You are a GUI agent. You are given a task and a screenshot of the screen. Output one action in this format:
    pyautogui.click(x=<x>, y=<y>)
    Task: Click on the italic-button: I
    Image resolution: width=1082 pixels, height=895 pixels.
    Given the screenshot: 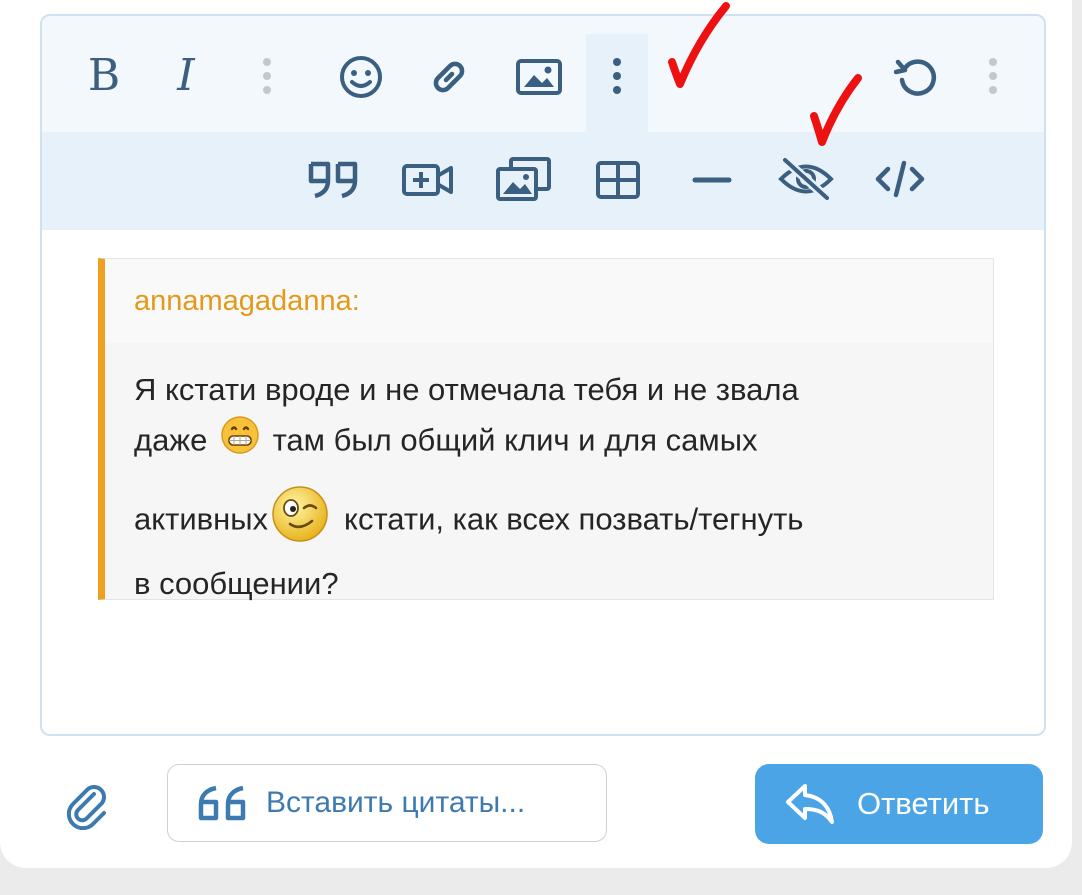 What is the action you would take?
    pyautogui.click(x=186, y=76)
    